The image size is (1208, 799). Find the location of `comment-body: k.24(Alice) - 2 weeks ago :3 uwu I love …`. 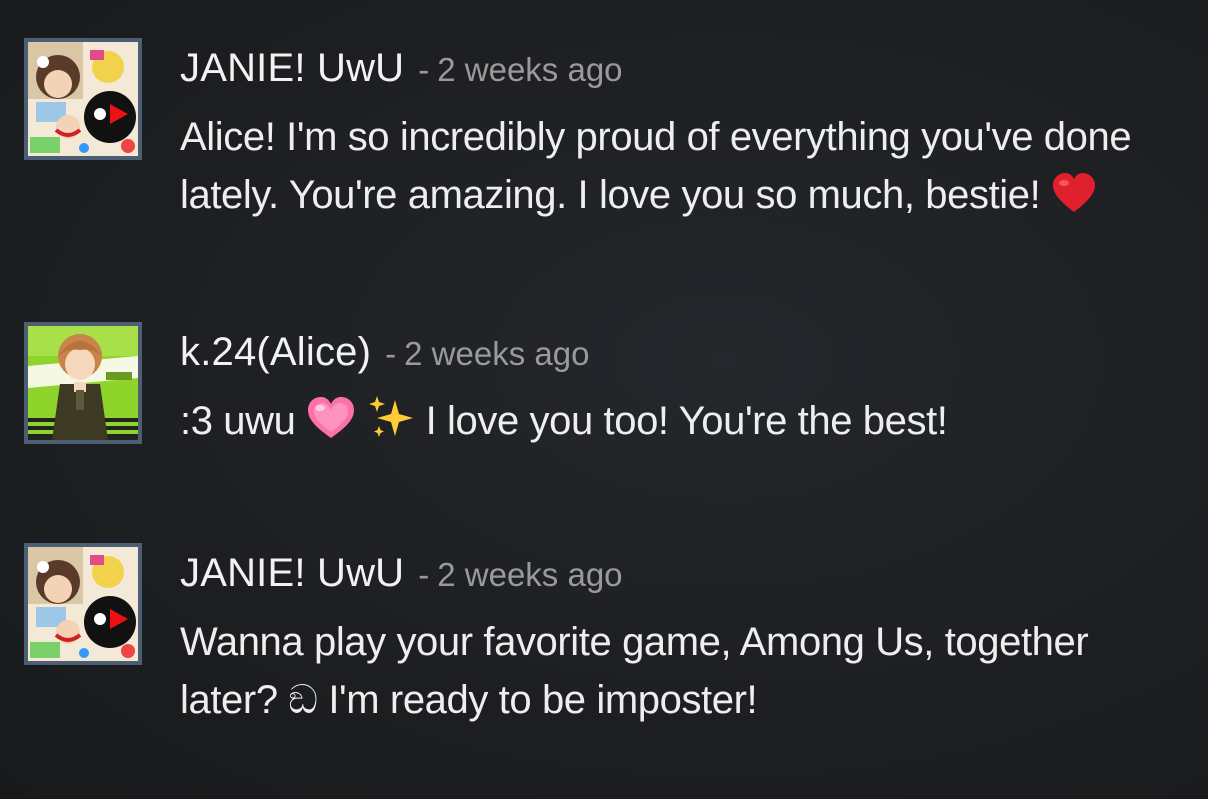

comment-body: k.24(Alice) - 2 weeks ago :3 uwu I love … is located at coordinates (687, 393).